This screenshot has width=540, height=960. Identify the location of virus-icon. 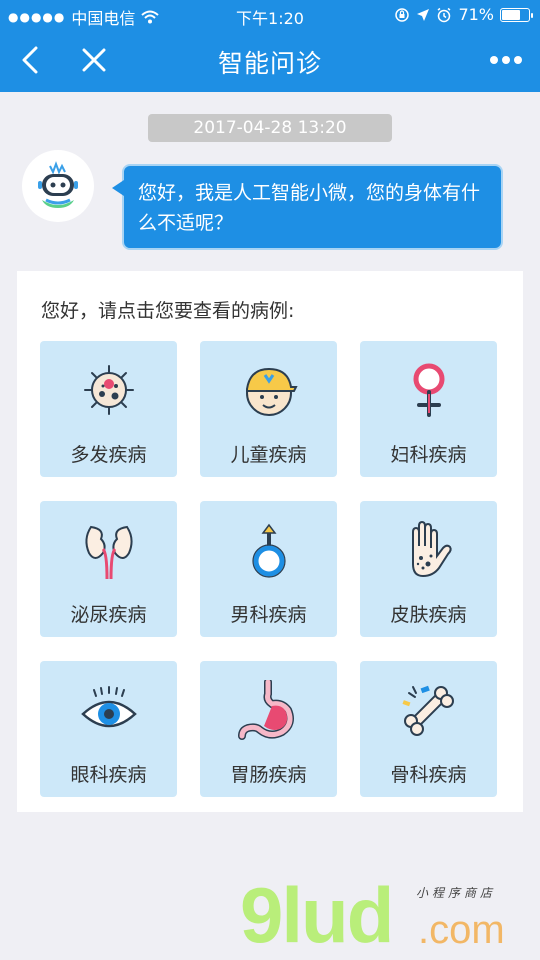
(108, 390).